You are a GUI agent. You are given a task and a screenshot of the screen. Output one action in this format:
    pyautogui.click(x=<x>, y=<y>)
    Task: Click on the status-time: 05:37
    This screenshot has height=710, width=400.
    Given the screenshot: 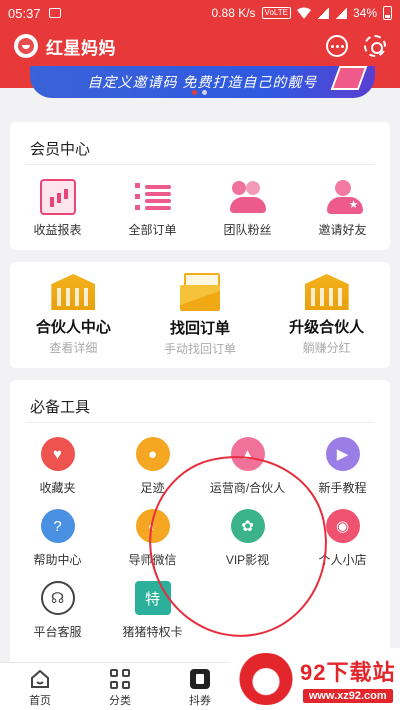 What is the action you would take?
    pyautogui.click(x=24, y=13)
    